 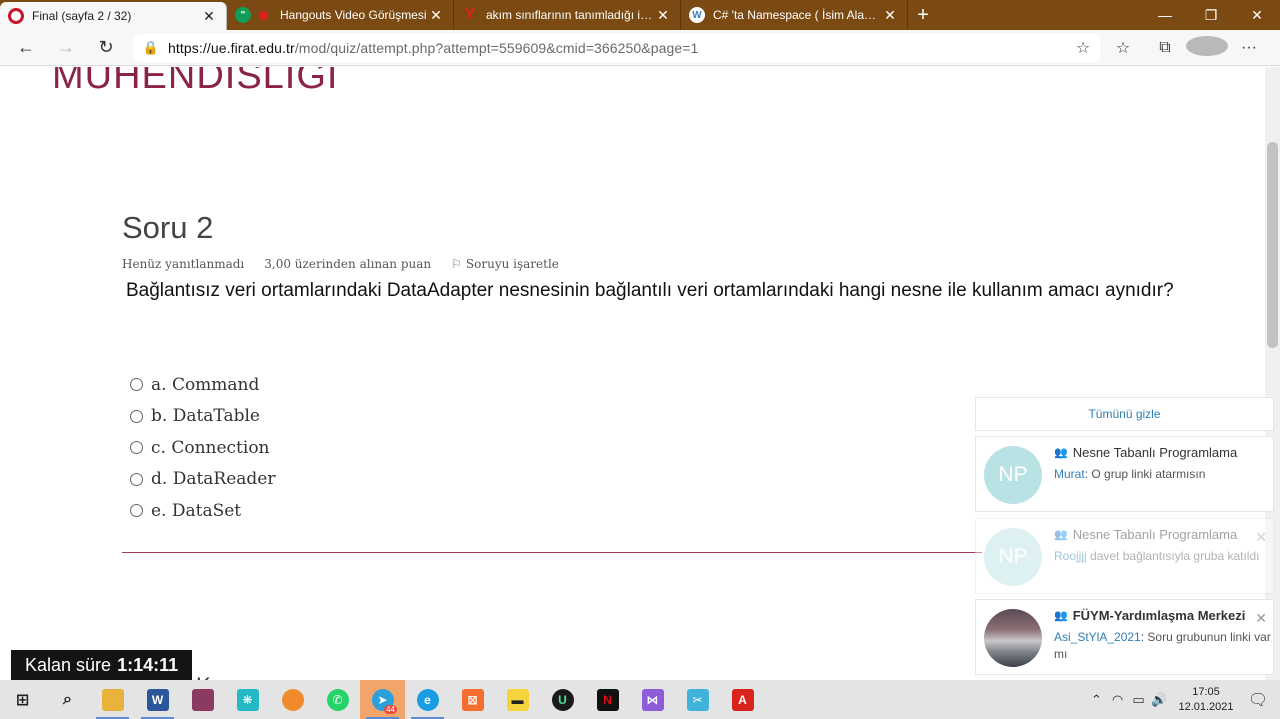 What do you see at coordinates (1138, 700) in the screenshot?
I see `battery-icon: ▭` at bounding box center [1138, 700].